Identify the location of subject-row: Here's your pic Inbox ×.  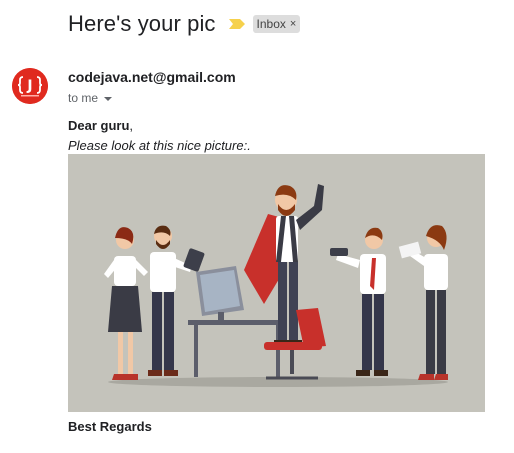
(184, 24).